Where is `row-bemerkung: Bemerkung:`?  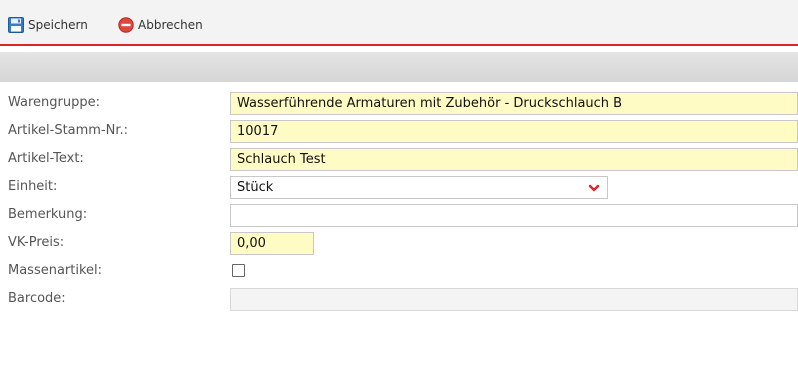
row-bemerkung: Bemerkung: is located at coordinates (399, 215).